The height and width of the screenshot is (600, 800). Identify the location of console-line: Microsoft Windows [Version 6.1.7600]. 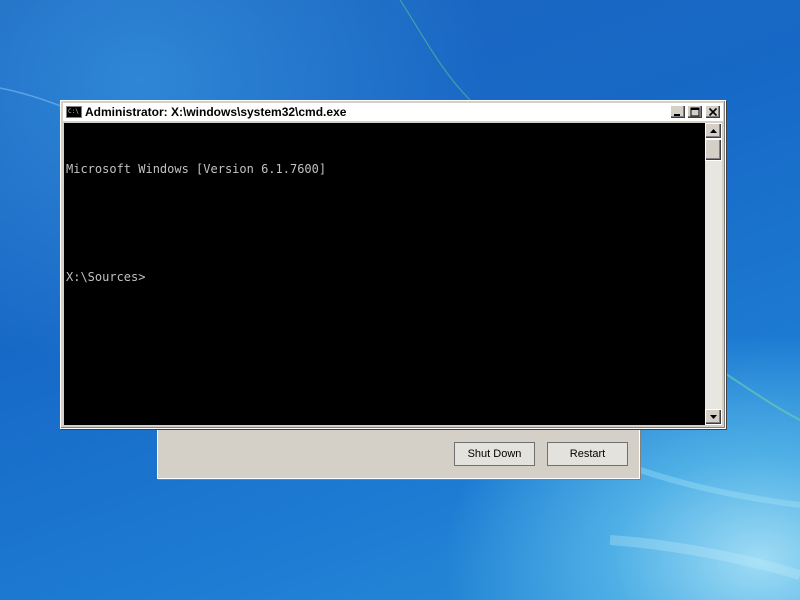
(196, 169).